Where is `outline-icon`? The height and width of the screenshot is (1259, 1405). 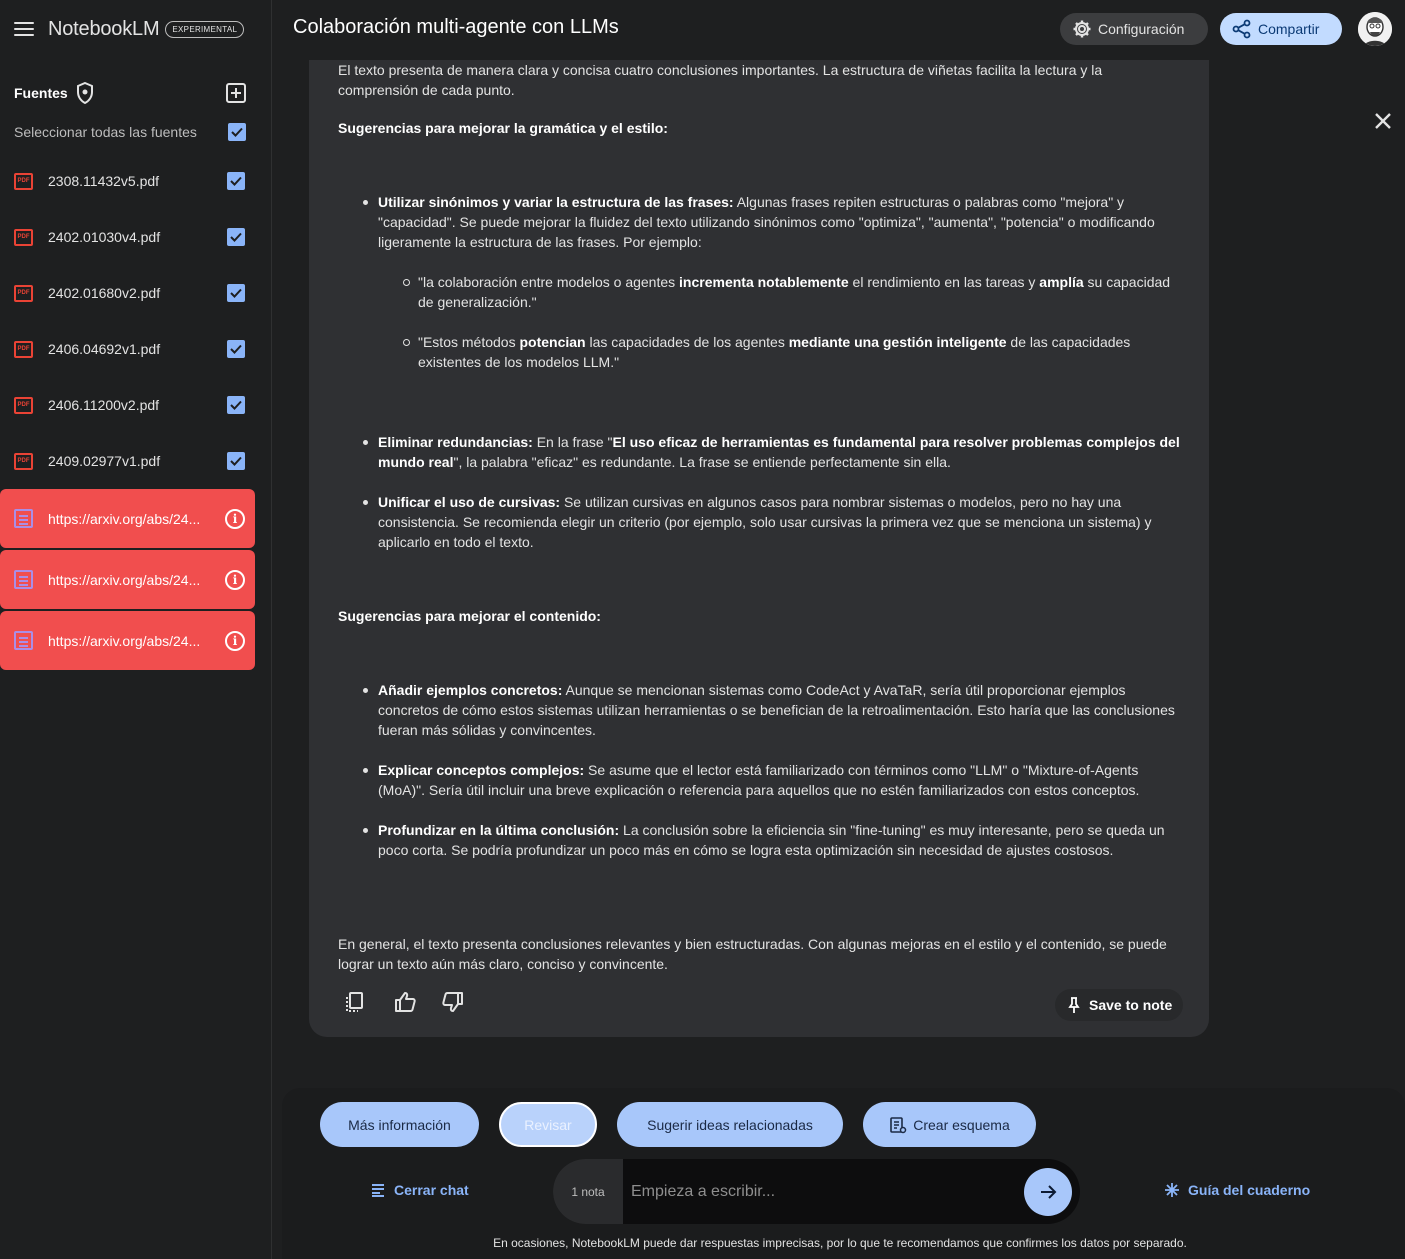
outline-icon is located at coordinates (898, 1124).